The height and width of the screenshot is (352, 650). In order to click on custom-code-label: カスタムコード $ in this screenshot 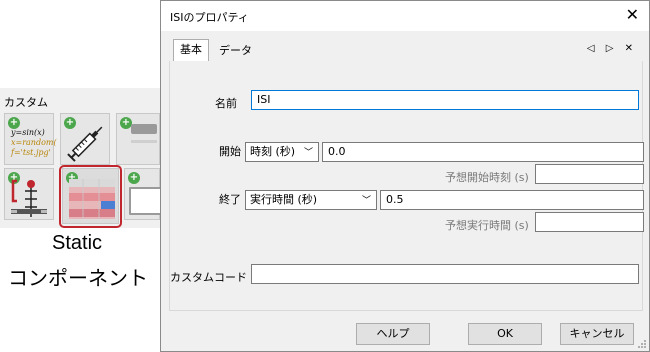, I will do `click(214, 277)`.